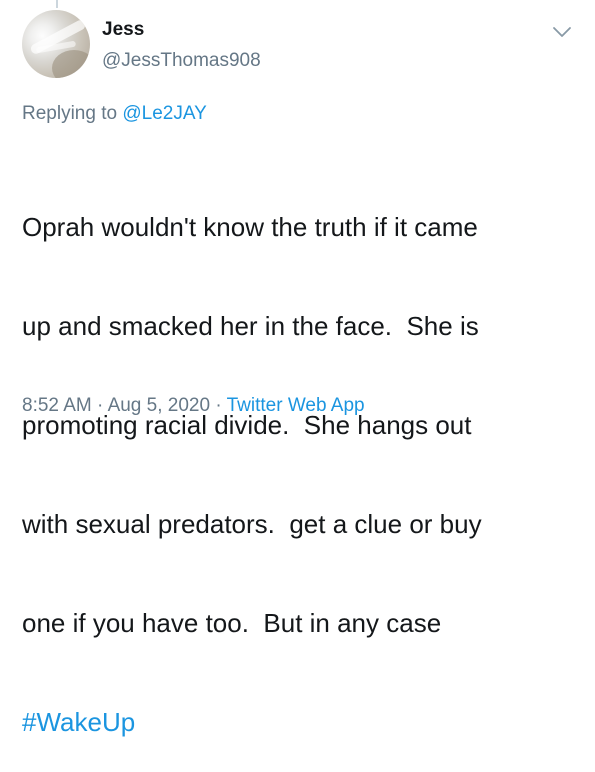 This screenshot has width=595, height=772. Describe the element at coordinates (302, 722) in the screenshot. I see `hashtag-link: #WakeUp` at that location.